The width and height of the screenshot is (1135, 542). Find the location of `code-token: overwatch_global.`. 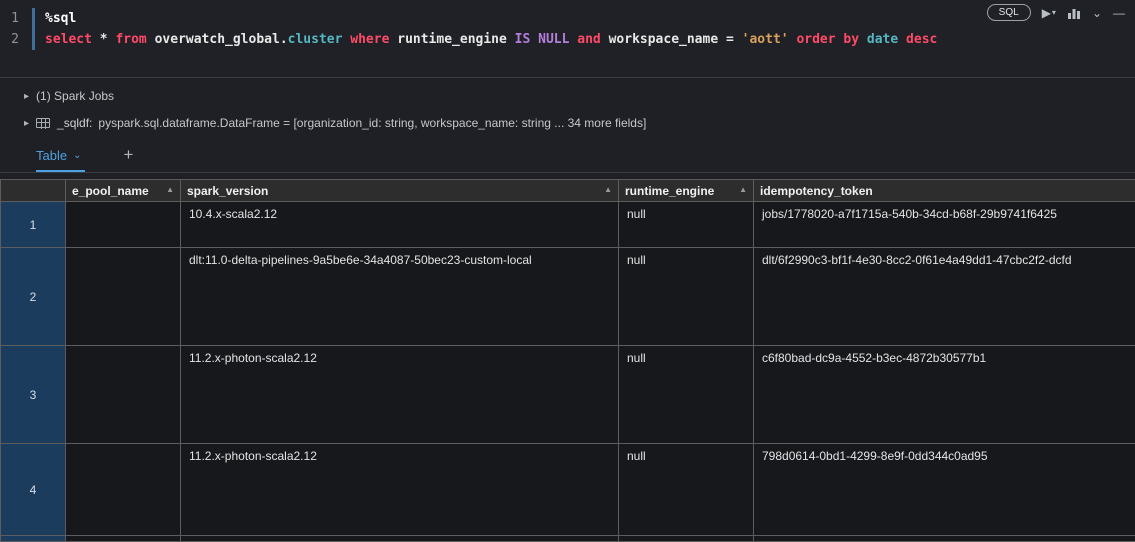

code-token: overwatch_global. is located at coordinates (217, 39).